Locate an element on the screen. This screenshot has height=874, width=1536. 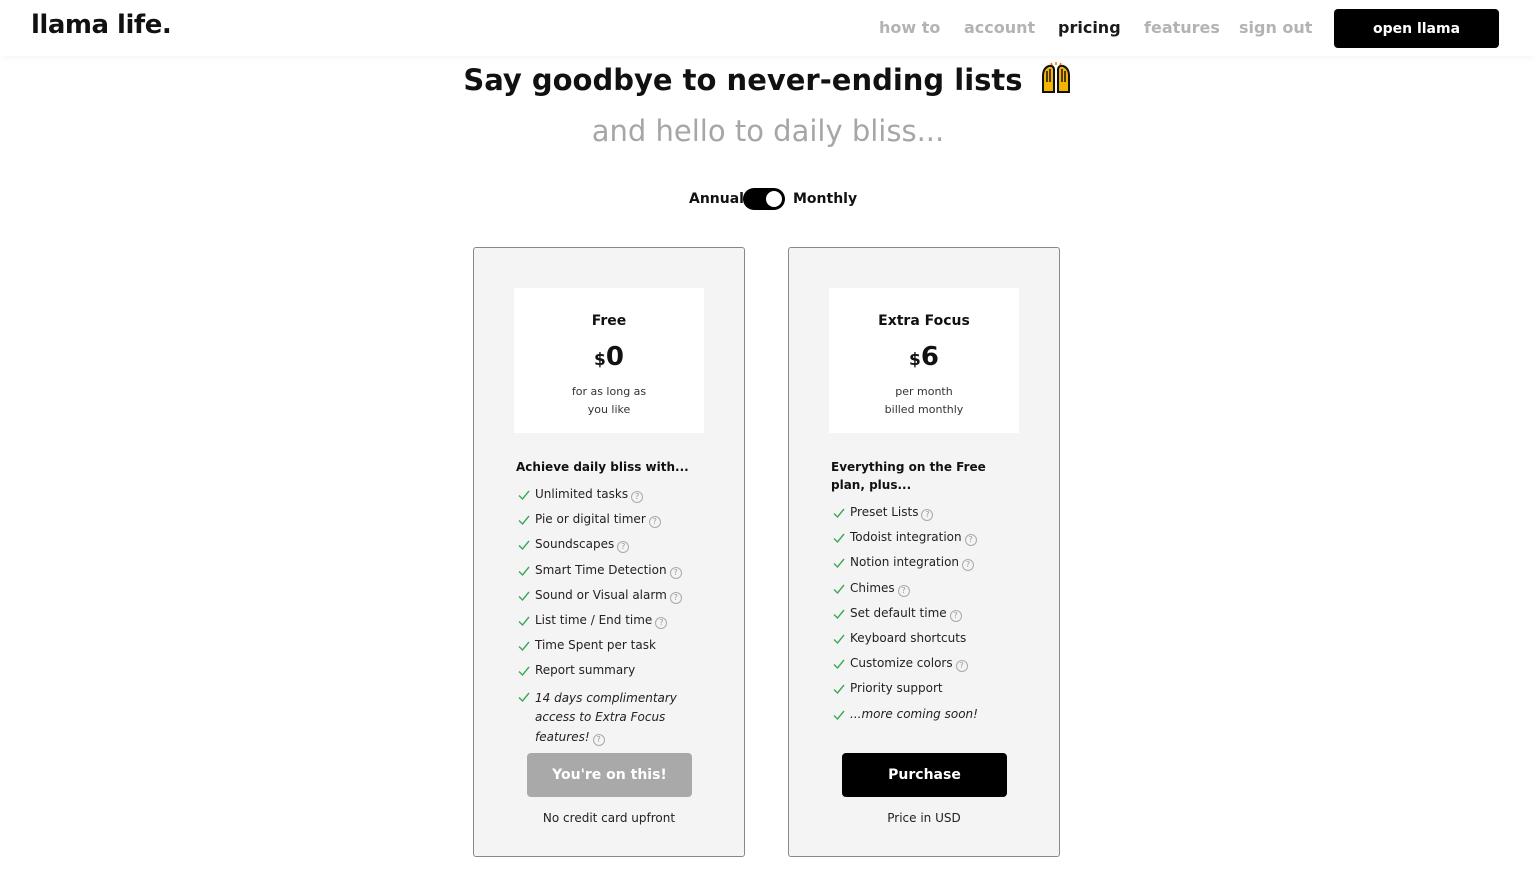
feature-item: ...more coming soon! is located at coordinates (905, 719).